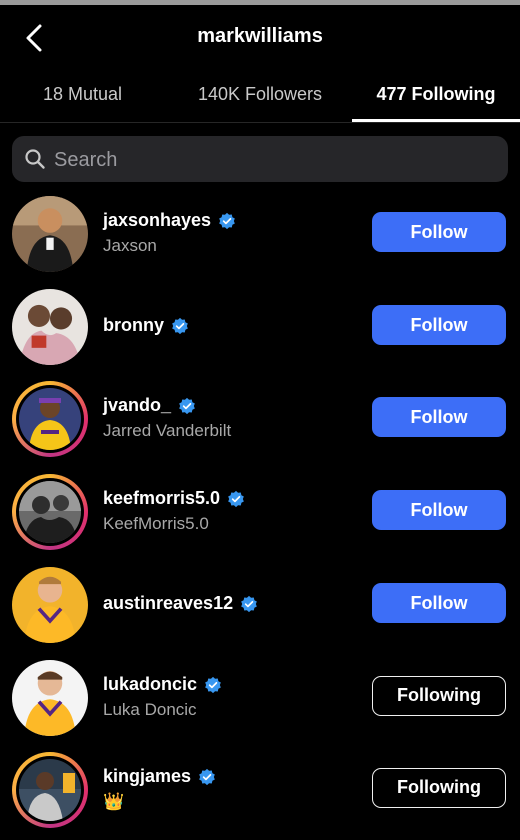  Describe the element at coordinates (156, 523) in the screenshot. I see `full-name: KeefMorris5.0` at that location.